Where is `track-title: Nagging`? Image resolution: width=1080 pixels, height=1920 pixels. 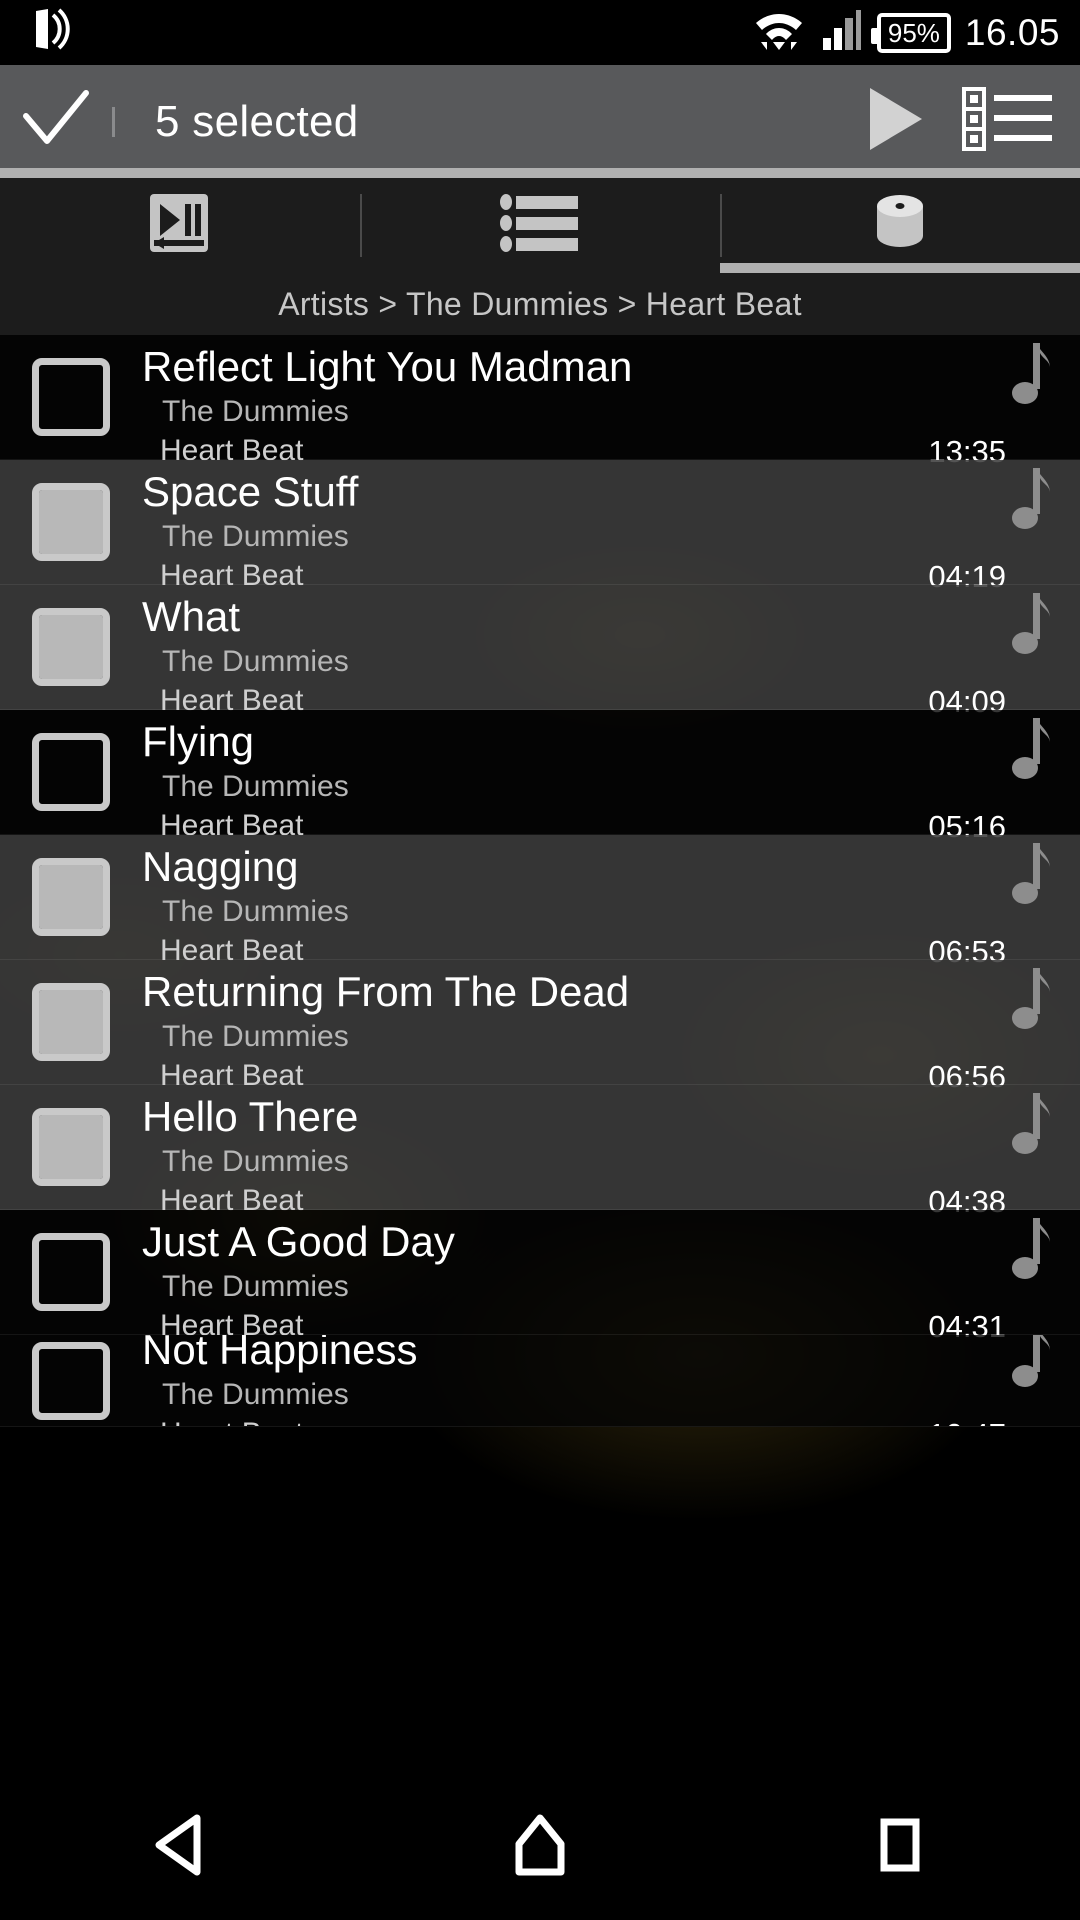 track-title: Nagging is located at coordinates (220, 866).